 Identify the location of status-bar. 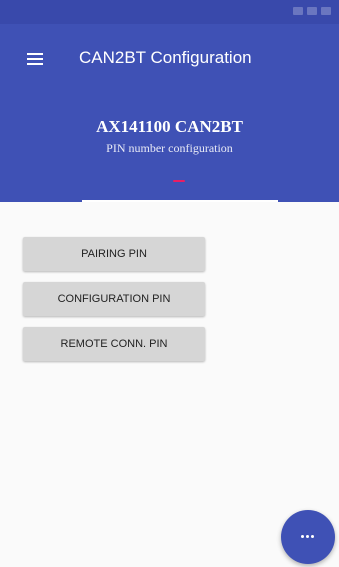
(169, 12).